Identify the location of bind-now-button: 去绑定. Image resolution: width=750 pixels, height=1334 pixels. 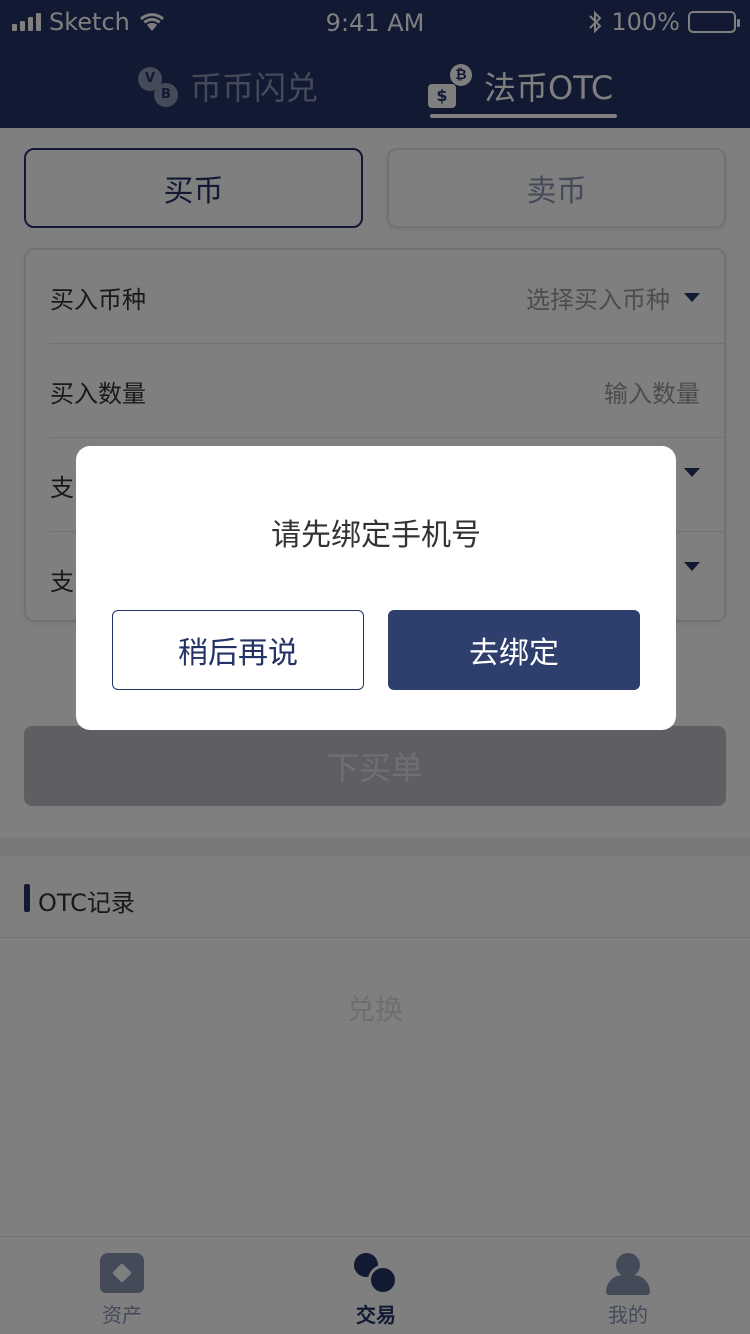
(514, 650).